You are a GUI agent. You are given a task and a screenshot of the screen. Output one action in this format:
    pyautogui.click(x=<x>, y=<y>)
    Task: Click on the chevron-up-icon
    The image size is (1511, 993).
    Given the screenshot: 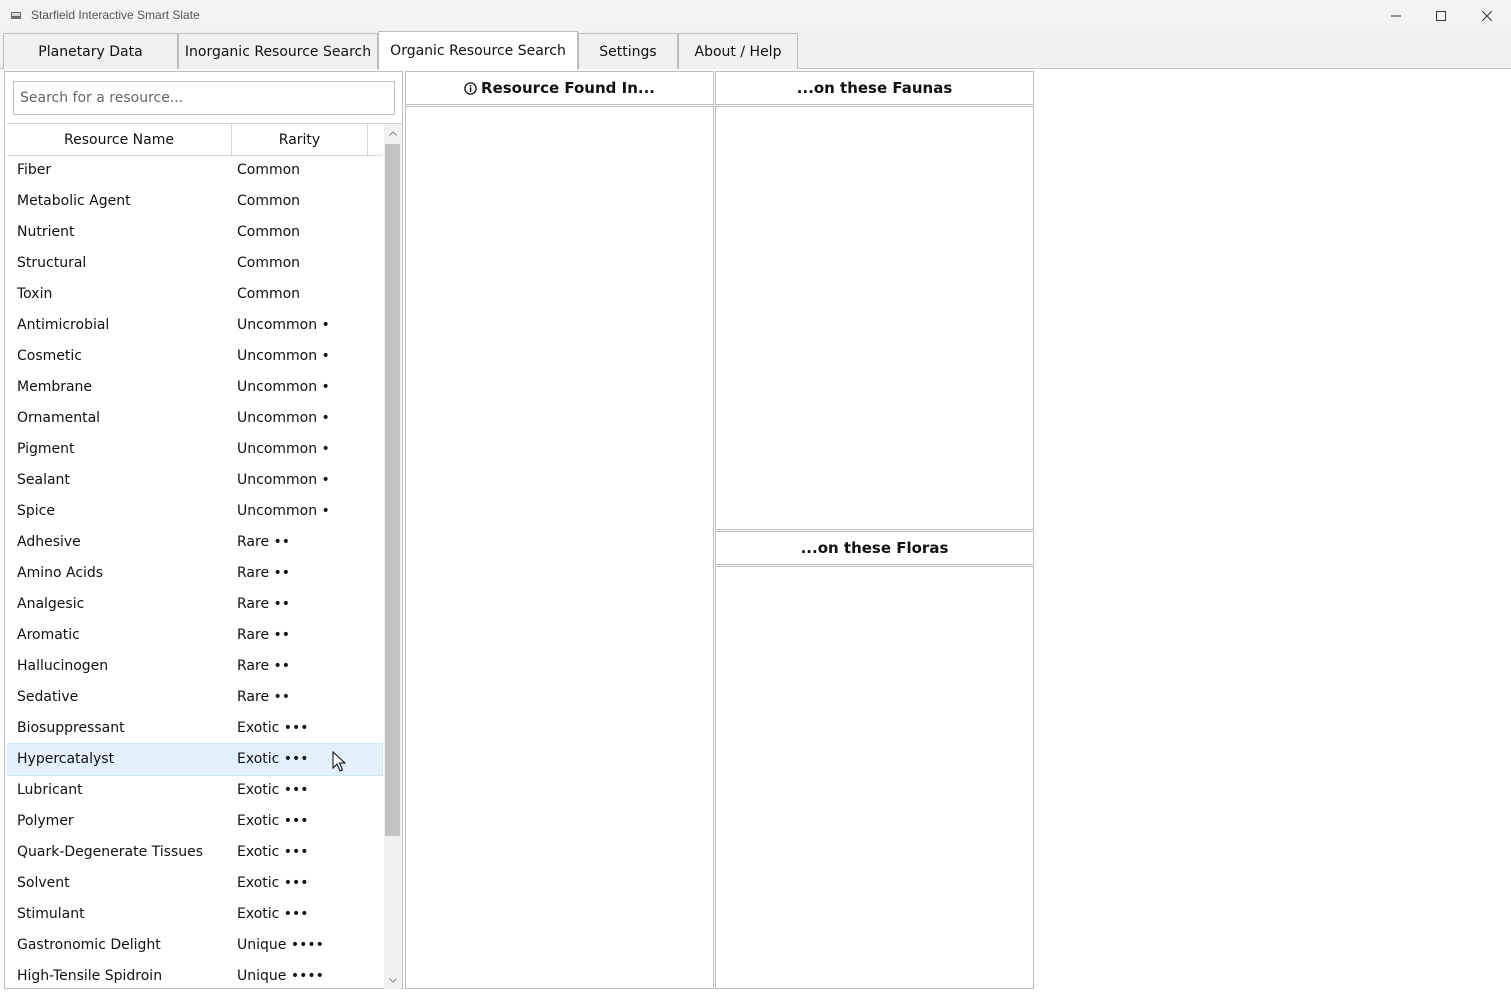 What is the action you would take?
    pyautogui.click(x=392, y=133)
    